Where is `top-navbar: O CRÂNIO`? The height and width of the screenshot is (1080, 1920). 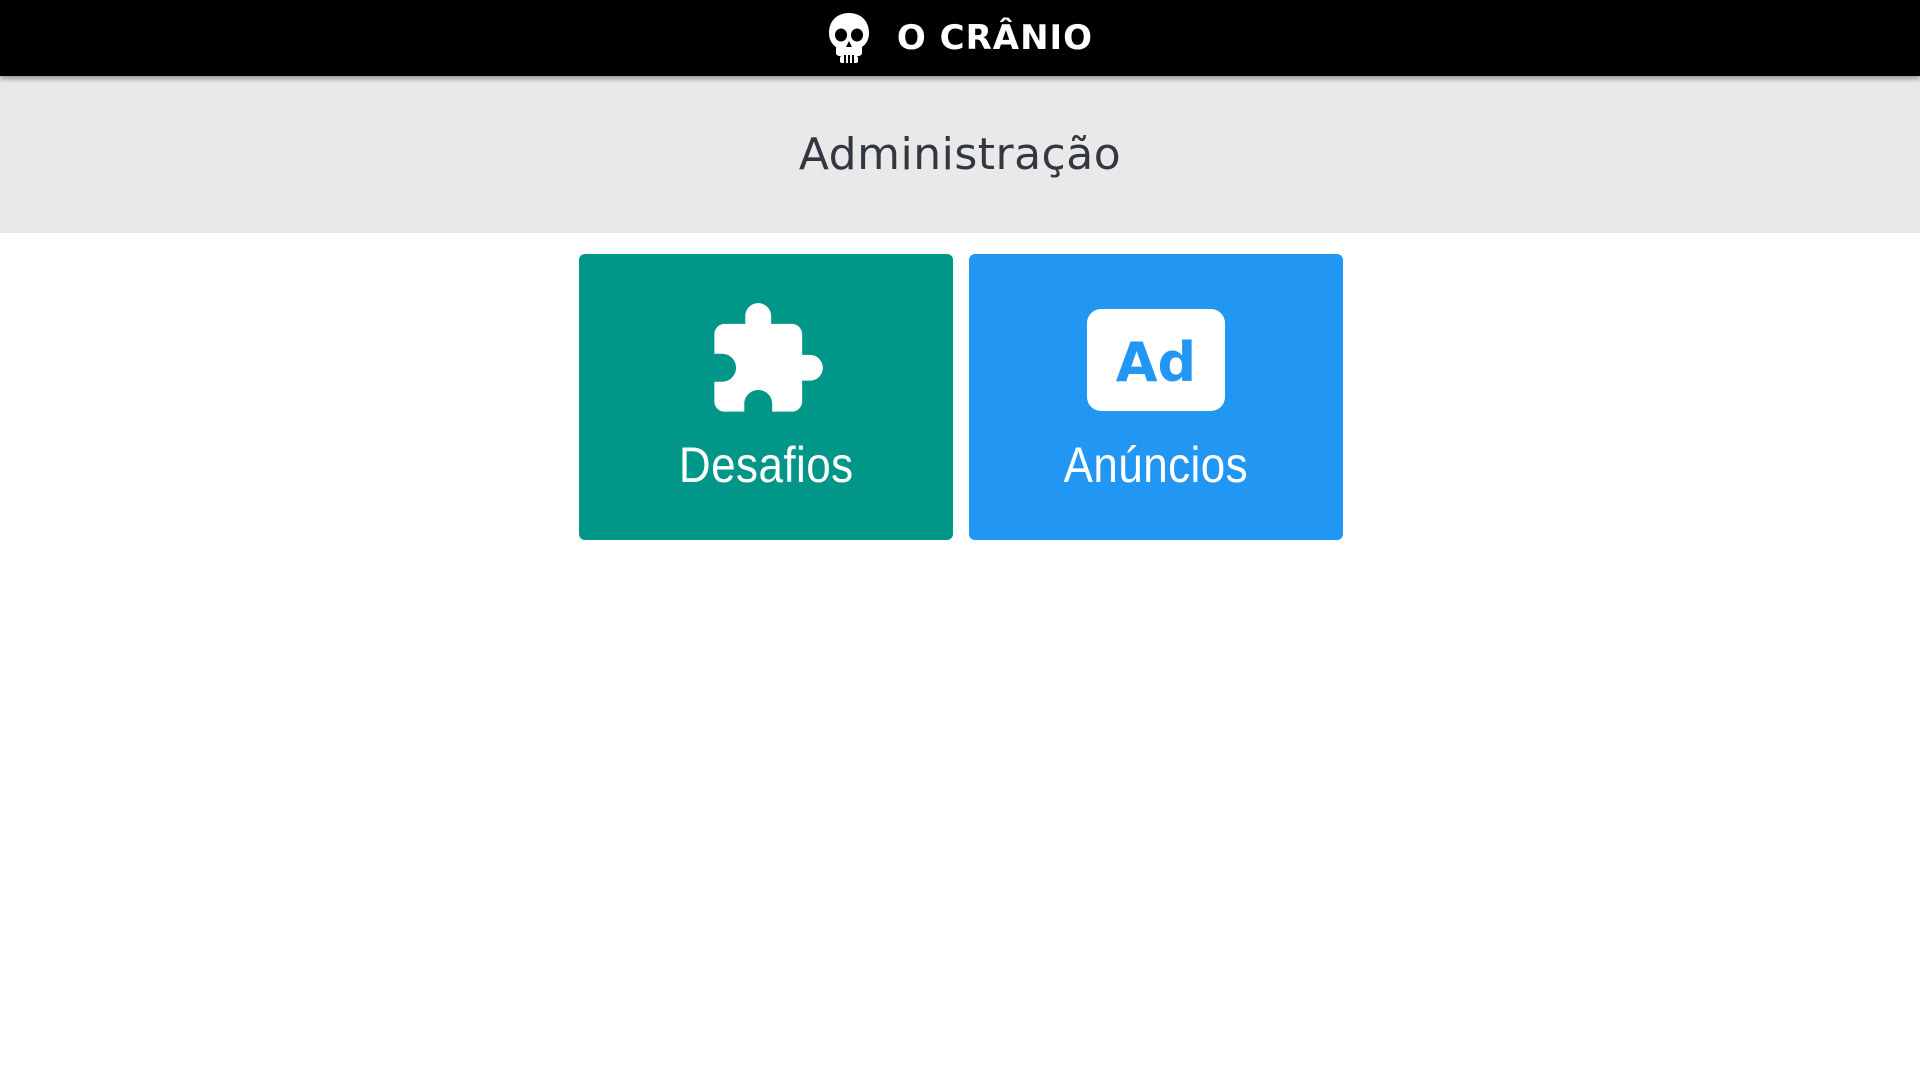 top-navbar: O CRÂNIO is located at coordinates (960, 38).